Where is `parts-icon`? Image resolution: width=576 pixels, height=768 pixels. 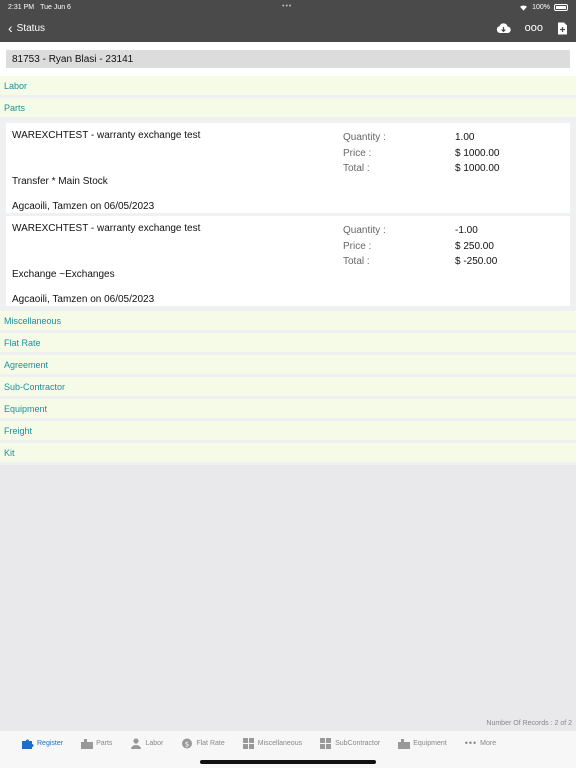 parts-icon is located at coordinates (87, 744).